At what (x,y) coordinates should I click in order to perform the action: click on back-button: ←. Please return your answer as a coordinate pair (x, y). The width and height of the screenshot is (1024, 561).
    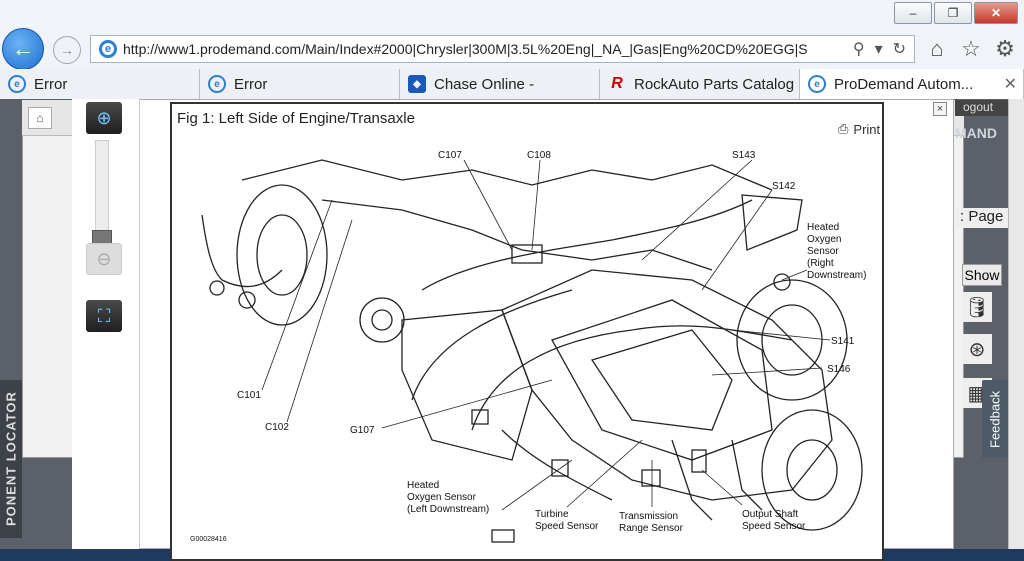
    Looking at the image, I should click on (23, 49).